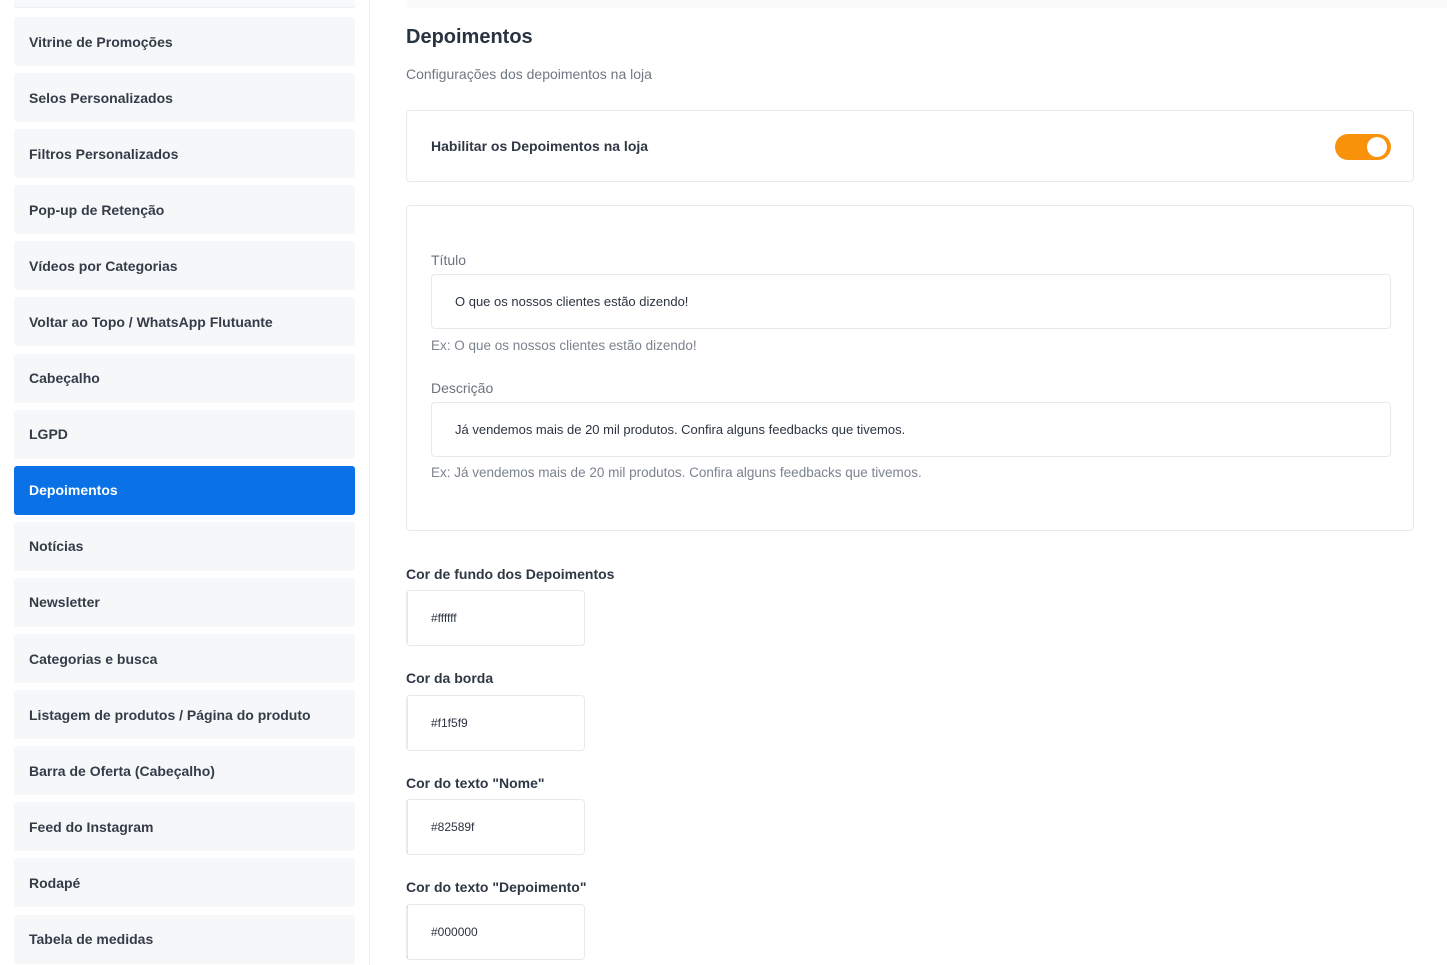 The image size is (1447, 965). I want to click on description-input, so click(911, 429).